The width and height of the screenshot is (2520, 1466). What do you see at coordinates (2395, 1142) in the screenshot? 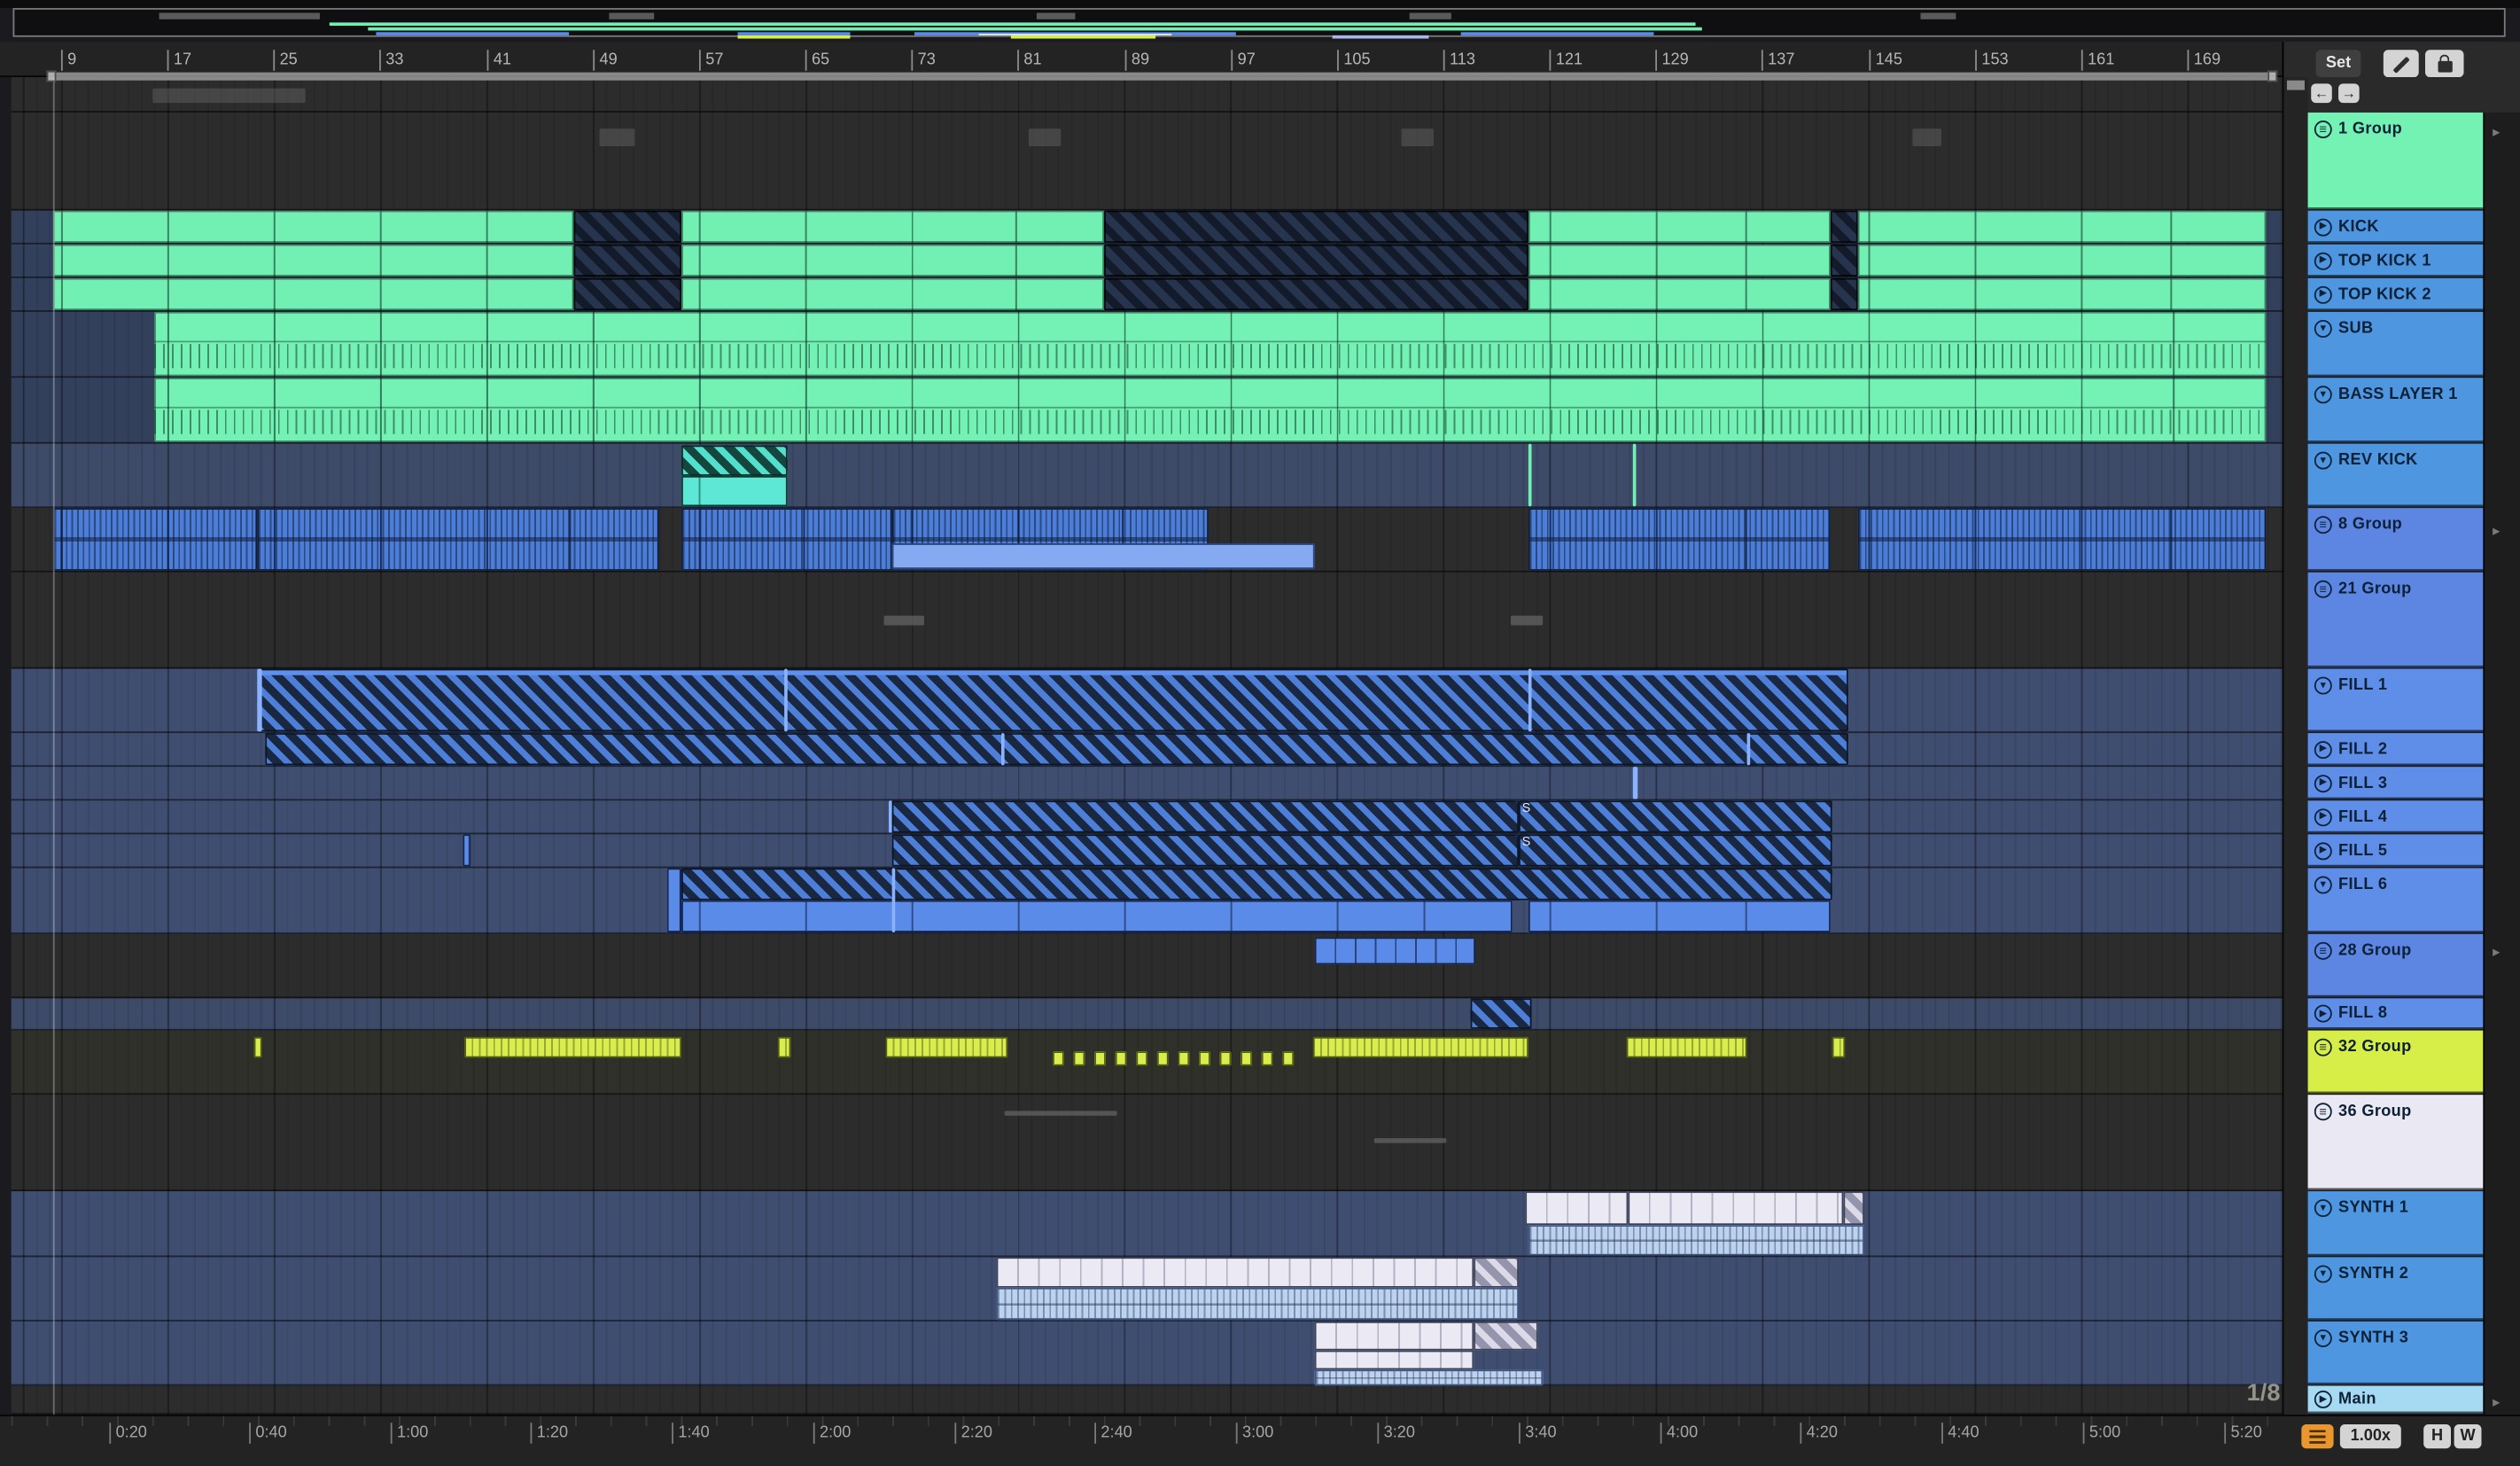
I see `track-header-group36: ≡ 36 Group` at bounding box center [2395, 1142].